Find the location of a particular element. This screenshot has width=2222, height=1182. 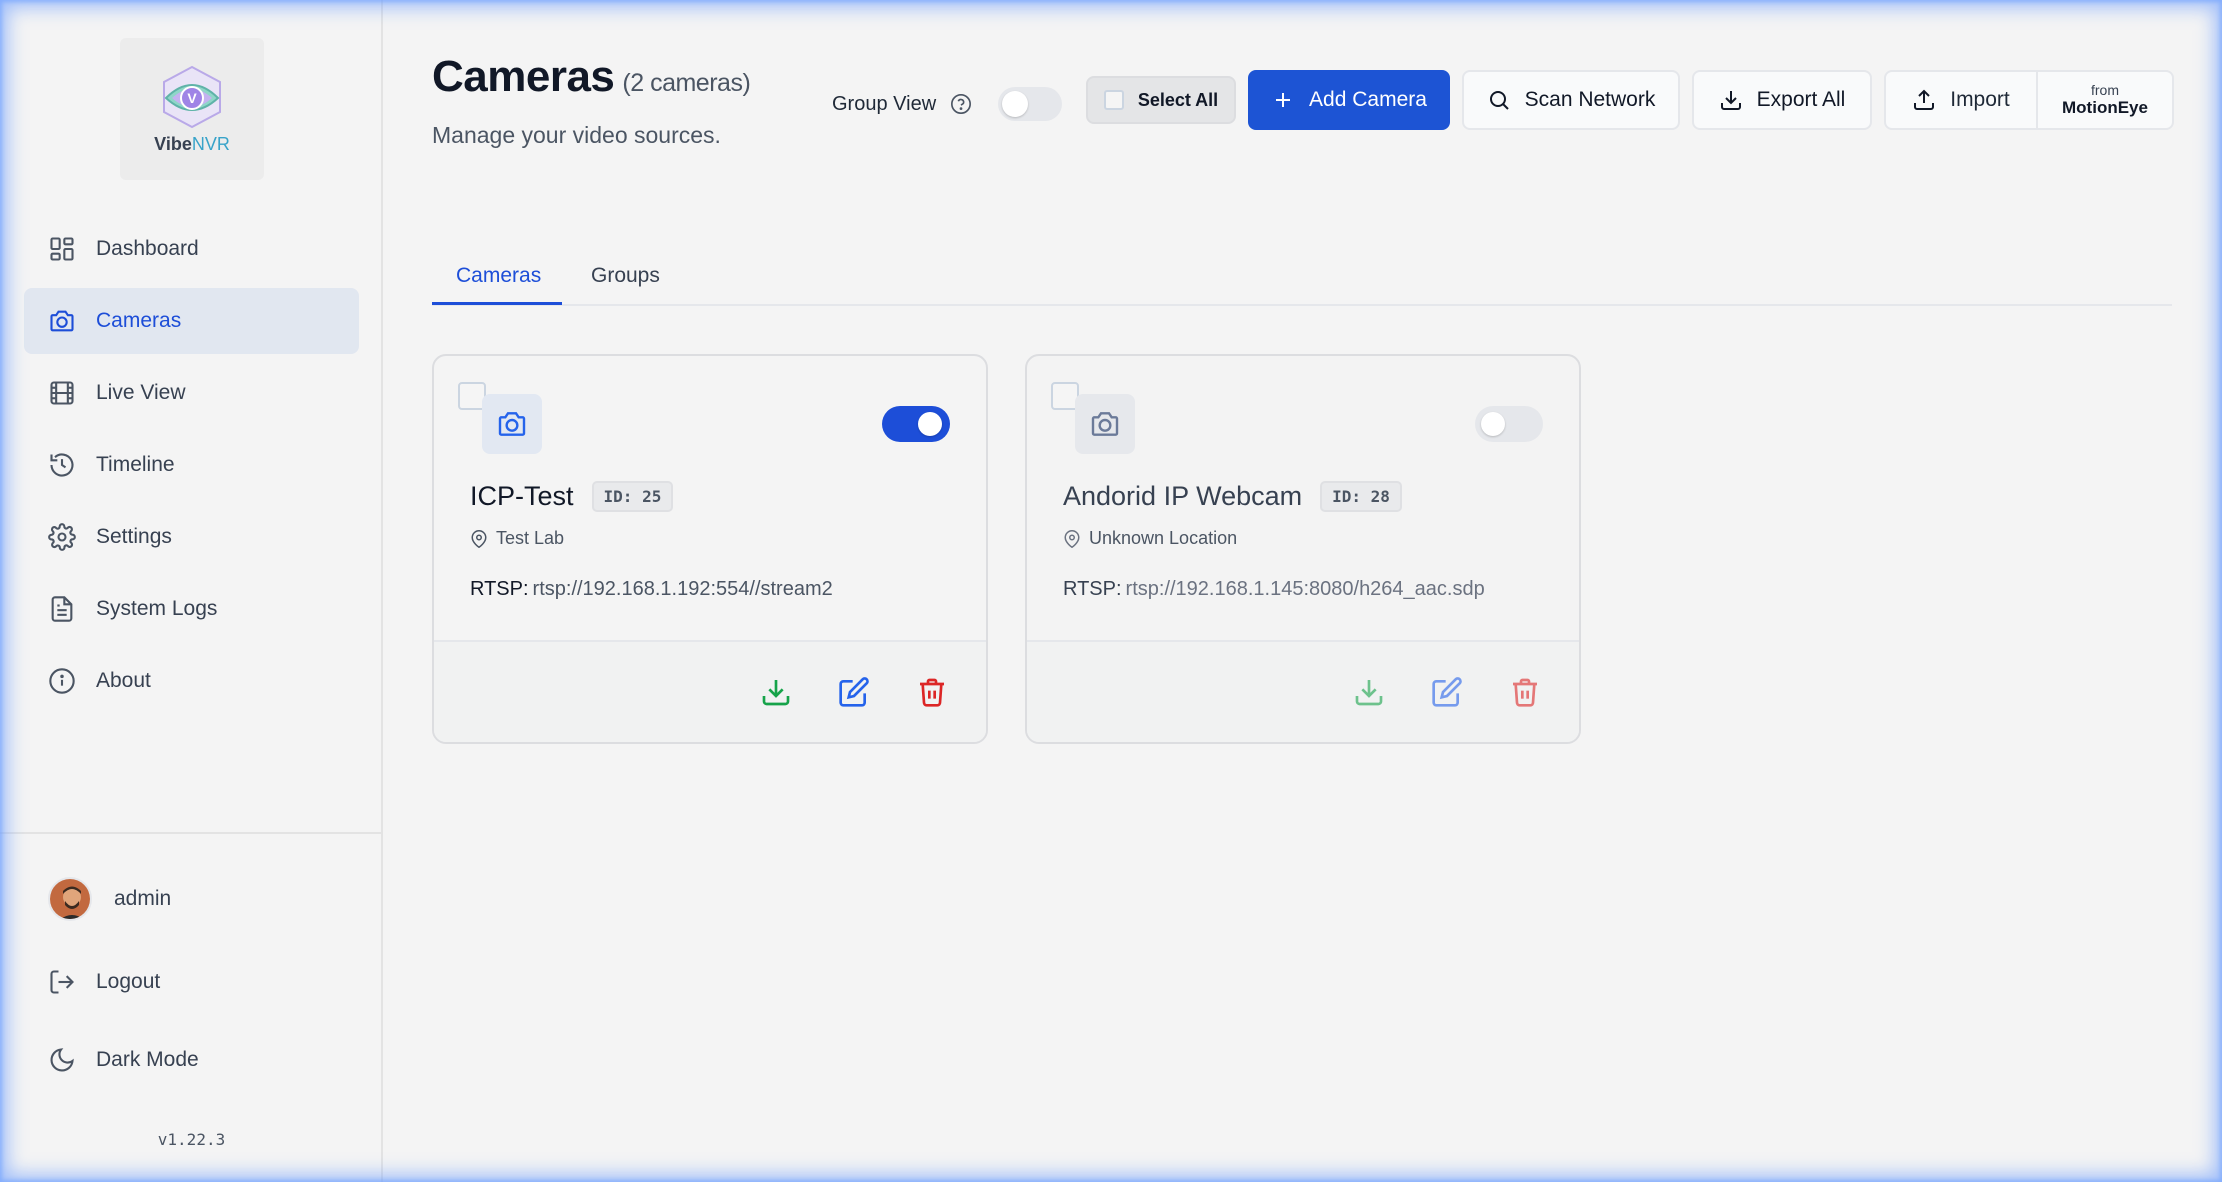

active-tab-indicator is located at coordinates (497, 303).